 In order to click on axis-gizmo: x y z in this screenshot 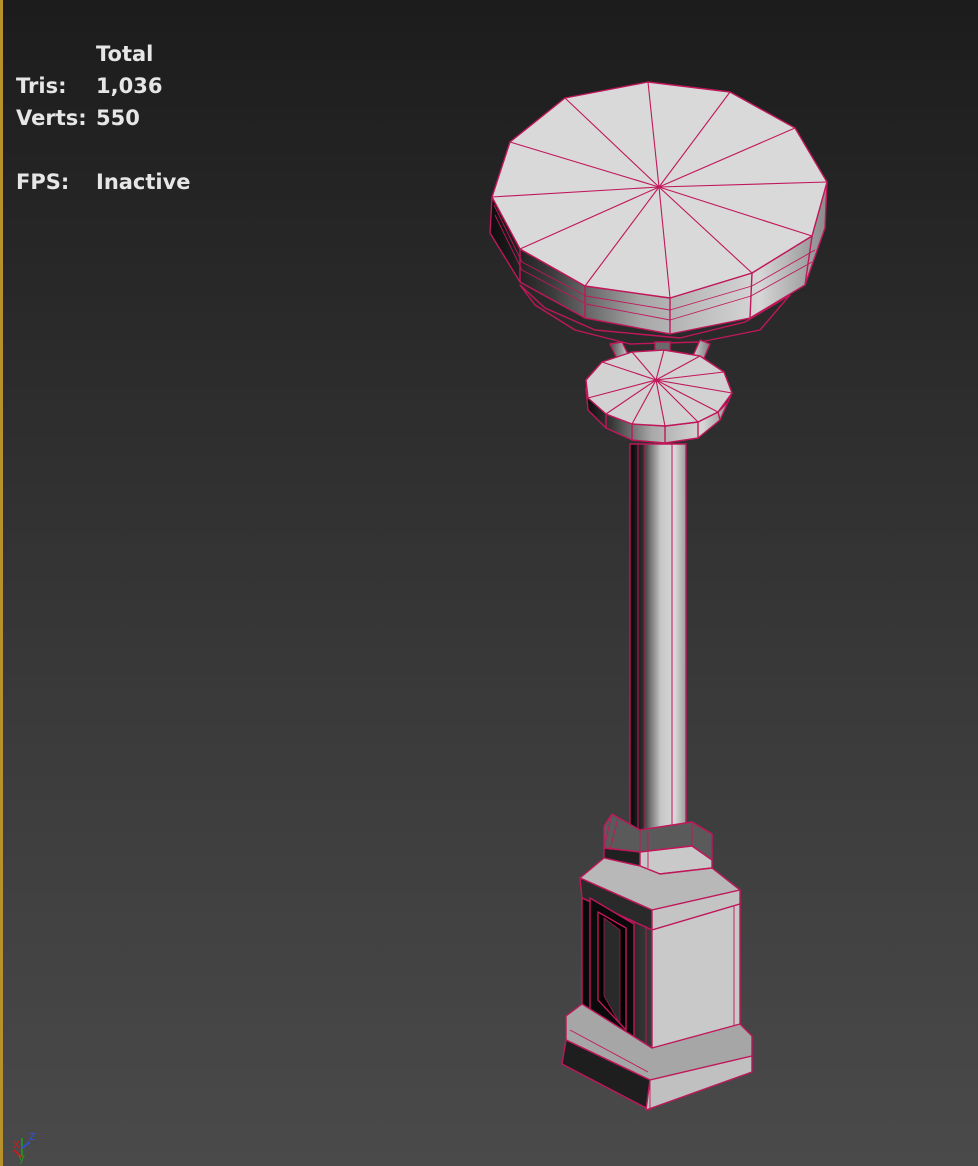, I will do `click(24, 1146)`.